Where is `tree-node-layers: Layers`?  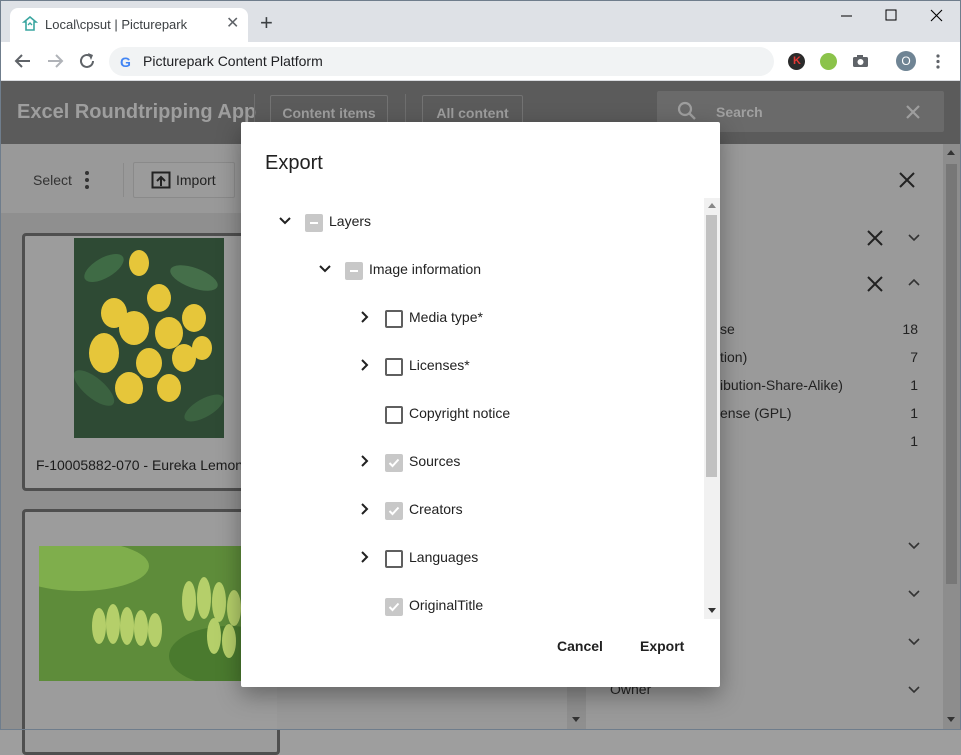 tree-node-layers: Layers is located at coordinates (461, 222).